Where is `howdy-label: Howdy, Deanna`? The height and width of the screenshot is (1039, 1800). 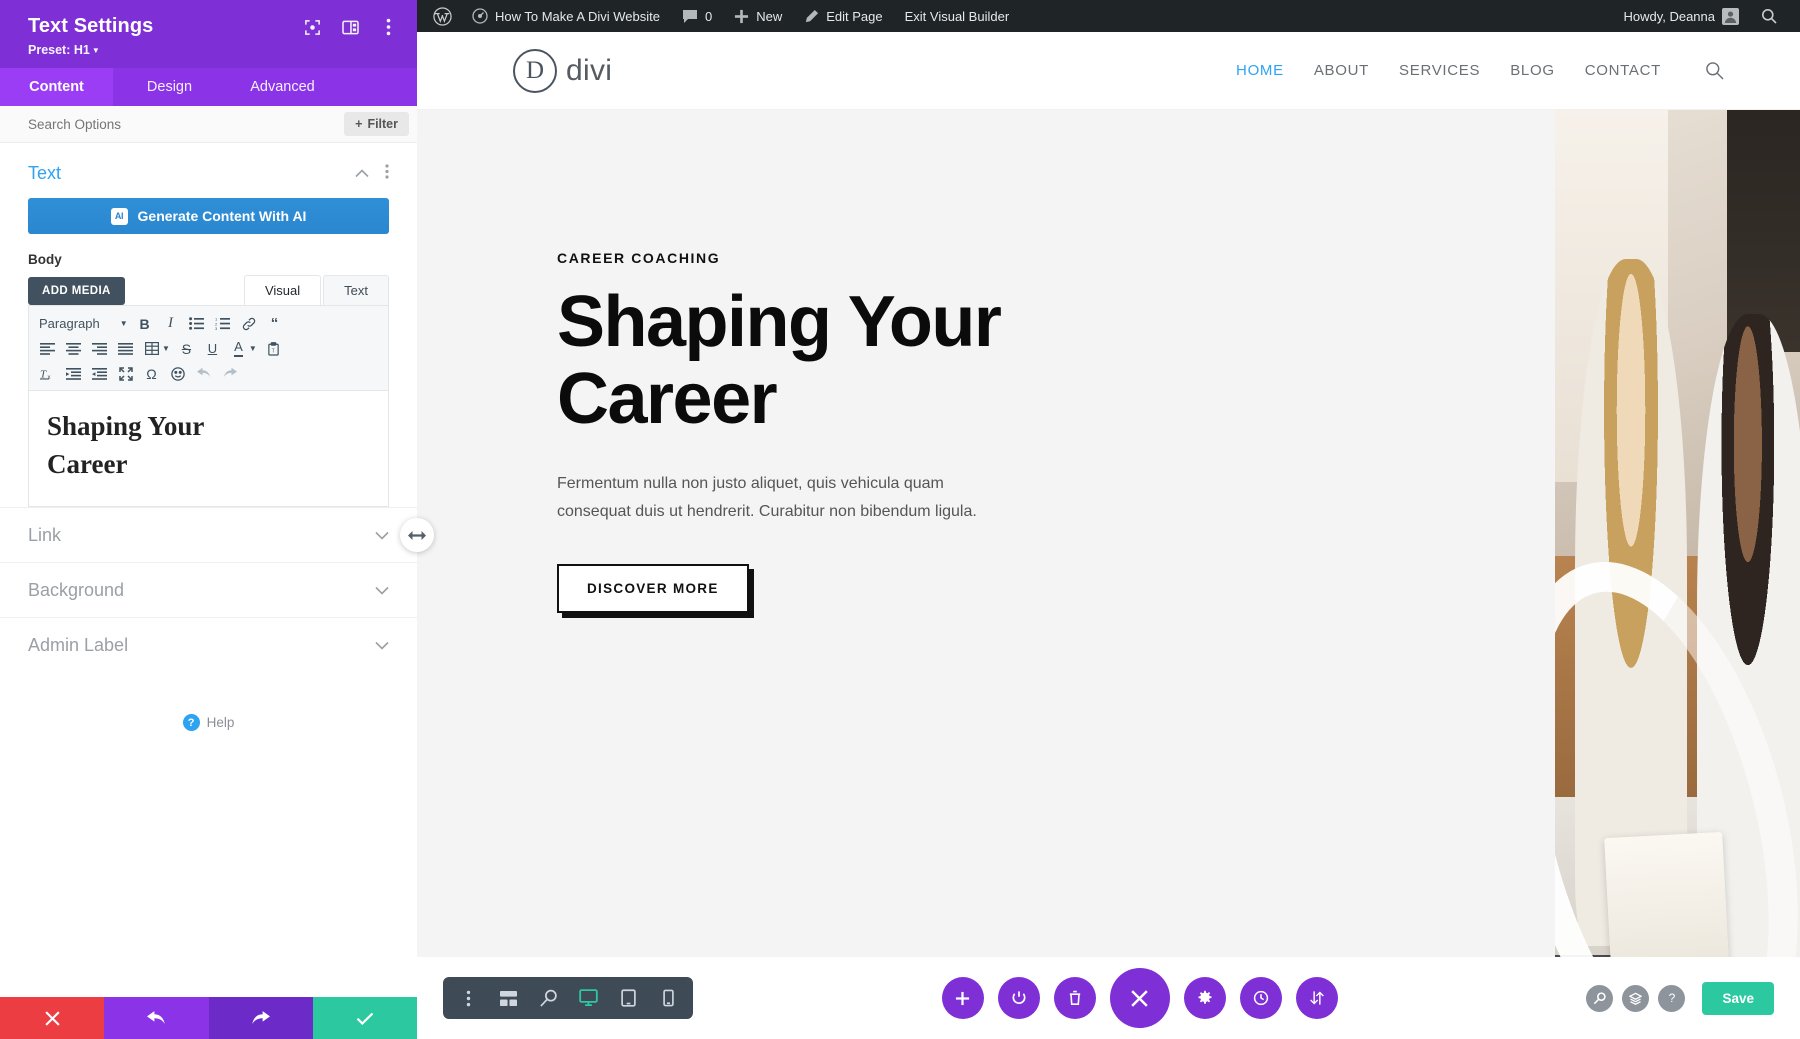
howdy-label: Howdy, Deanna is located at coordinates (1669, 16).